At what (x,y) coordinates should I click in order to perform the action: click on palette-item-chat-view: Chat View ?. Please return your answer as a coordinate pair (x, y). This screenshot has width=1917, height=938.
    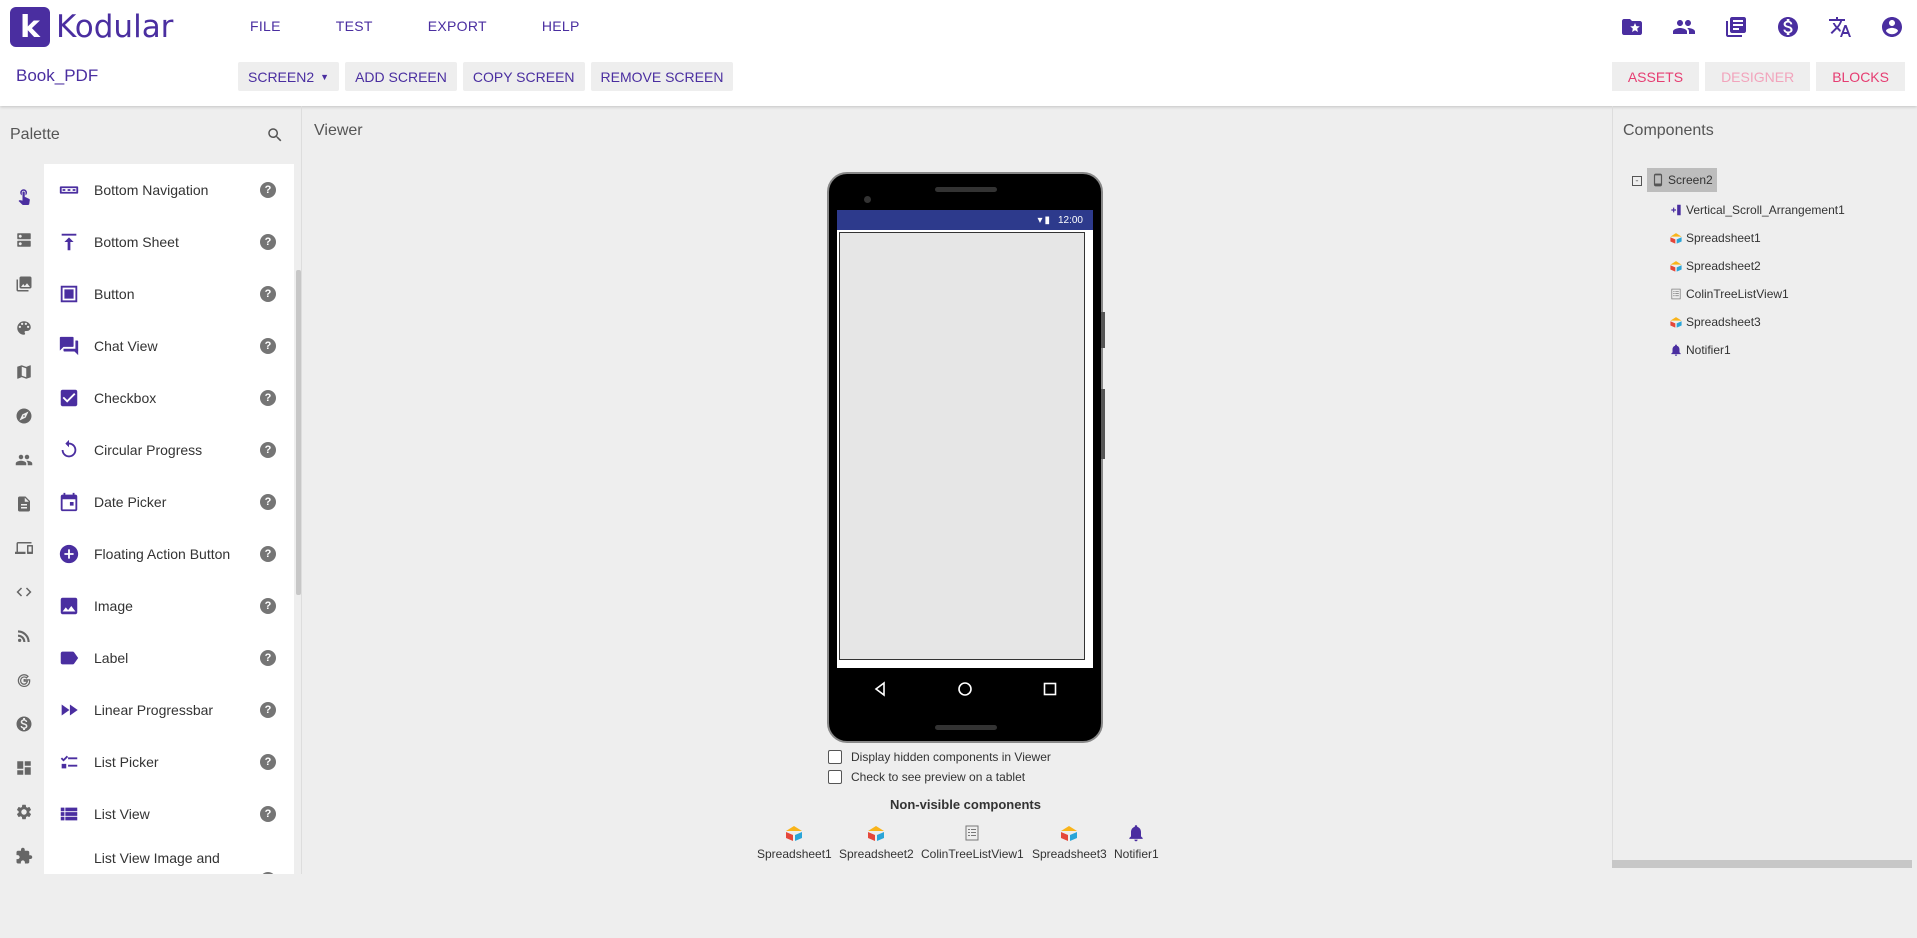
    Looking at the image, I should click on (169, 346).